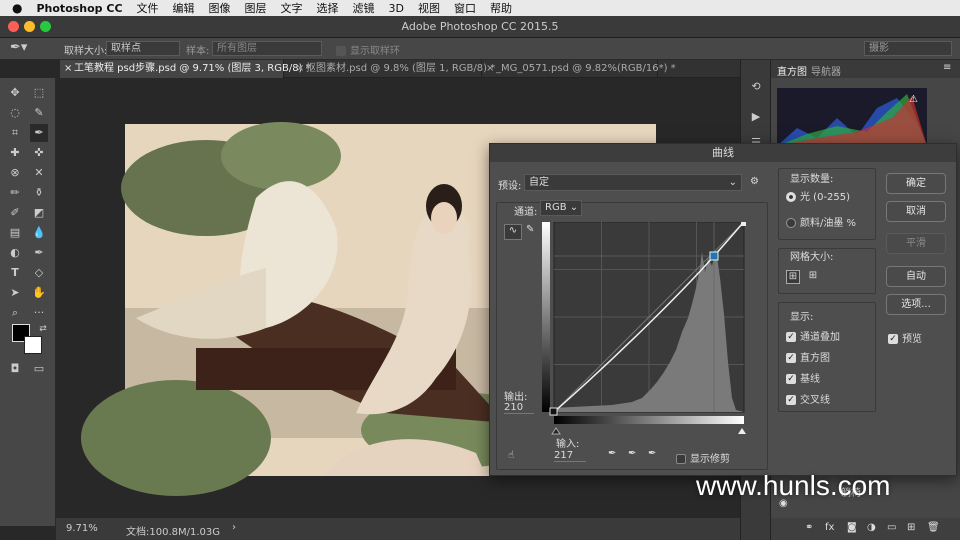 Image resolution: width=960 pixels, height=540 pixels. Describe the element at coordinates (913, 99) in the screenshot. I see `warning-icon: ⚠` at that location.